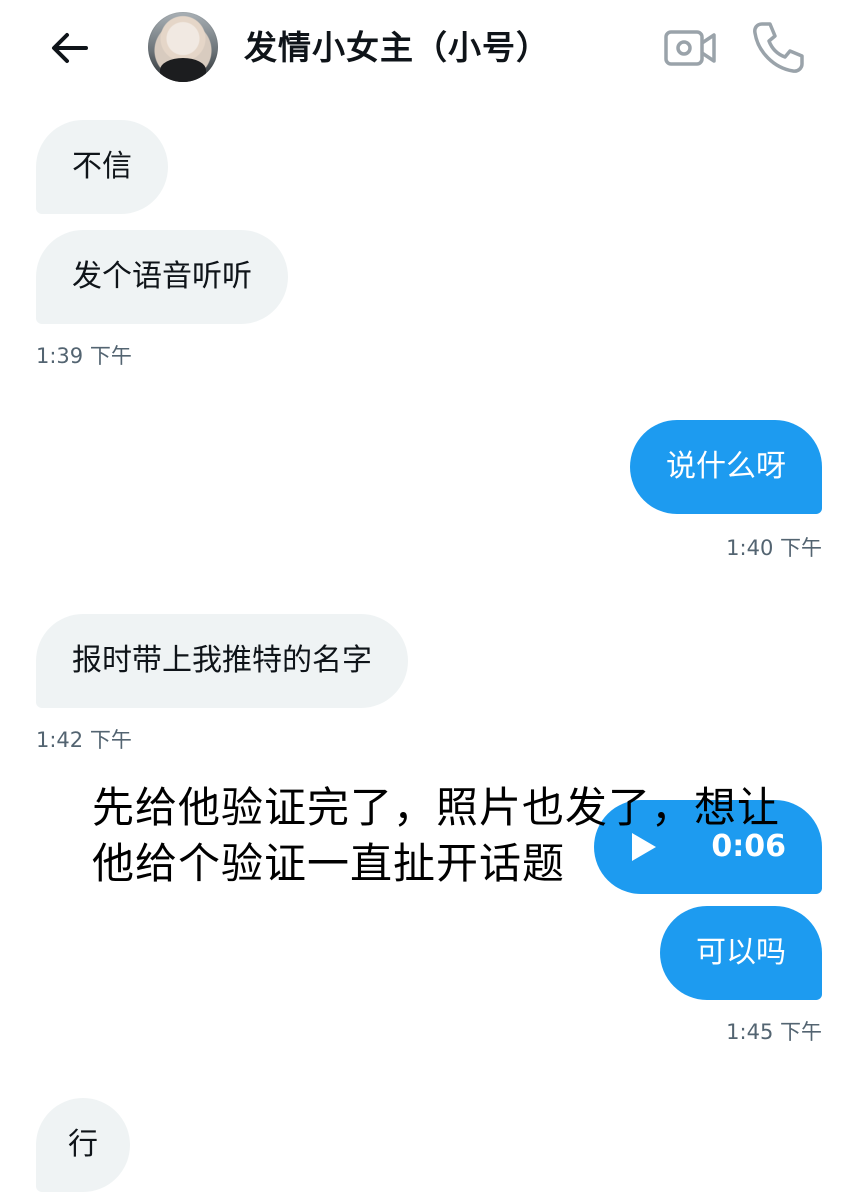 This screenshot has height=1200, width=856. I want to click on message-bubble: 发个语音听听, so click(162, 277).